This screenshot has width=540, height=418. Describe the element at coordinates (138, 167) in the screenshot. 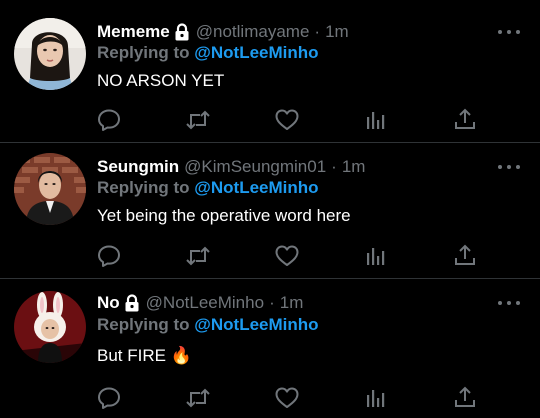

I see `display-name: Seungmin` at that location.